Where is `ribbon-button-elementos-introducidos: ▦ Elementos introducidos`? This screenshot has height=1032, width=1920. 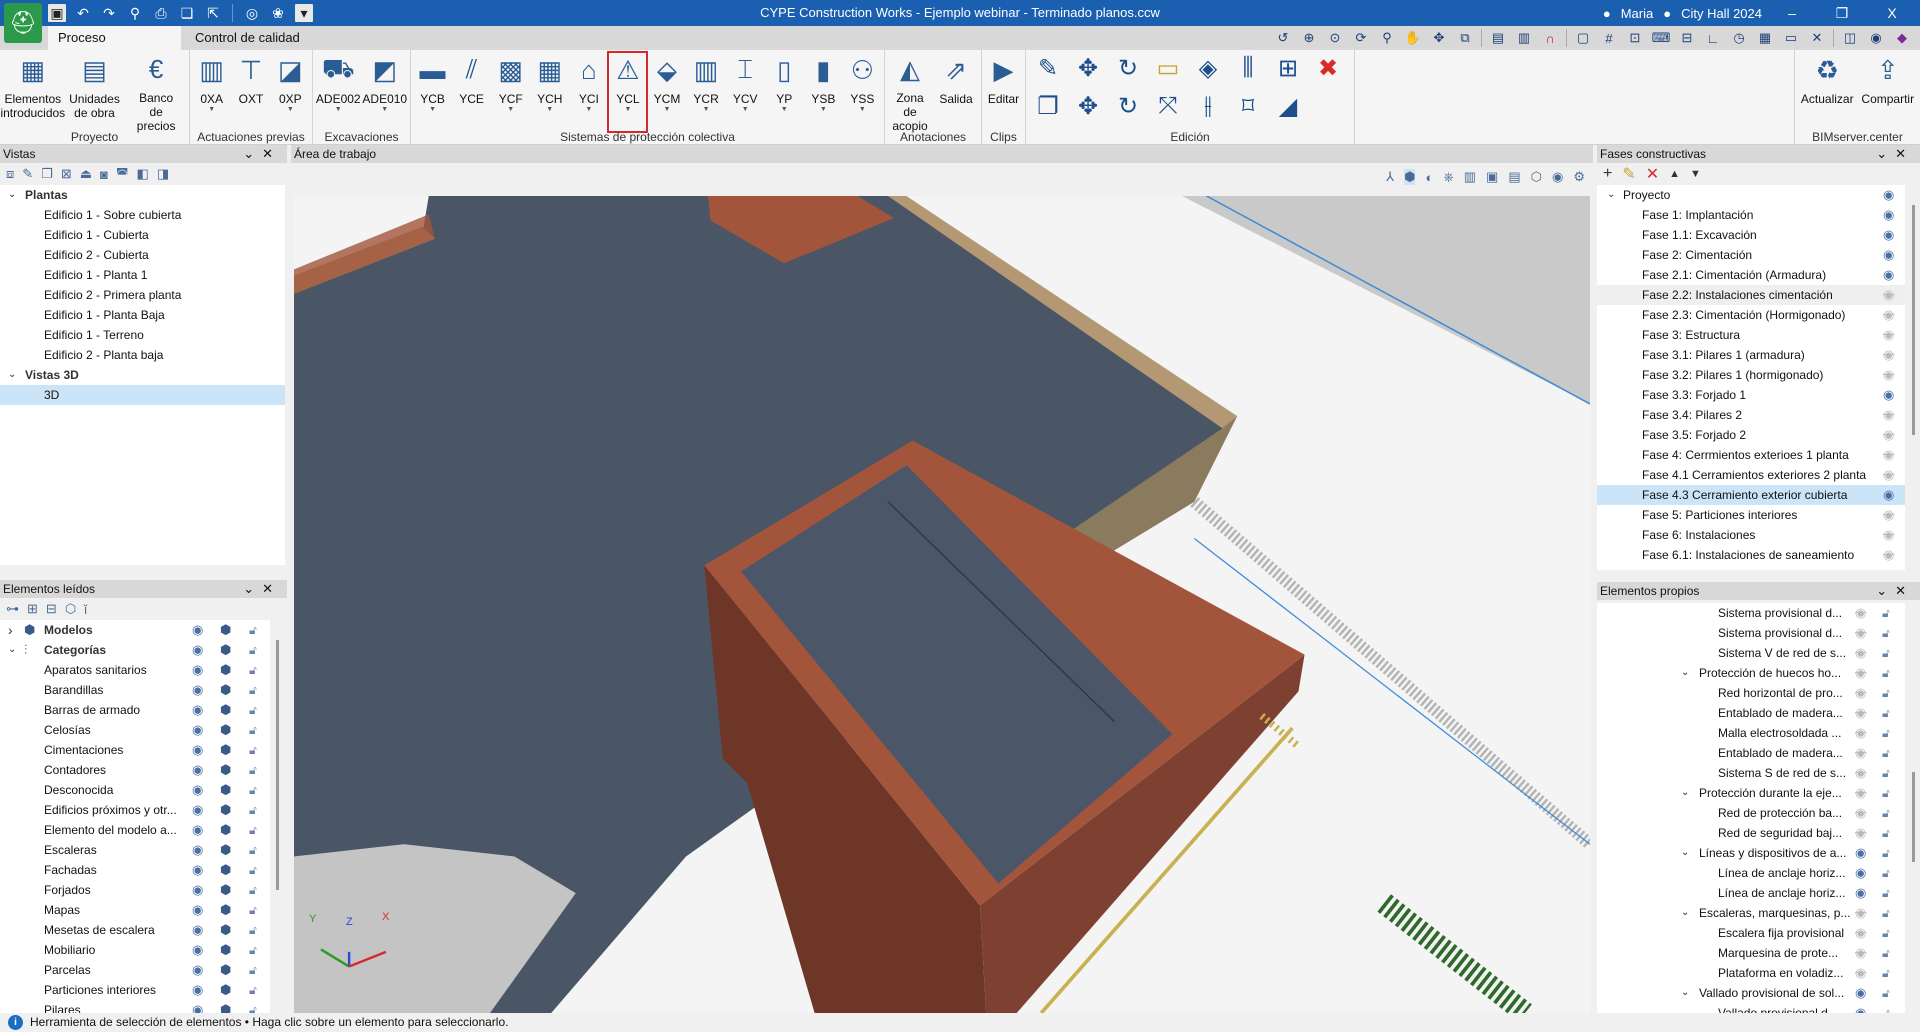
ribbon-button-elementos-introducidos: ▦ Elementos introducidos is located at coordinates (32, 90).